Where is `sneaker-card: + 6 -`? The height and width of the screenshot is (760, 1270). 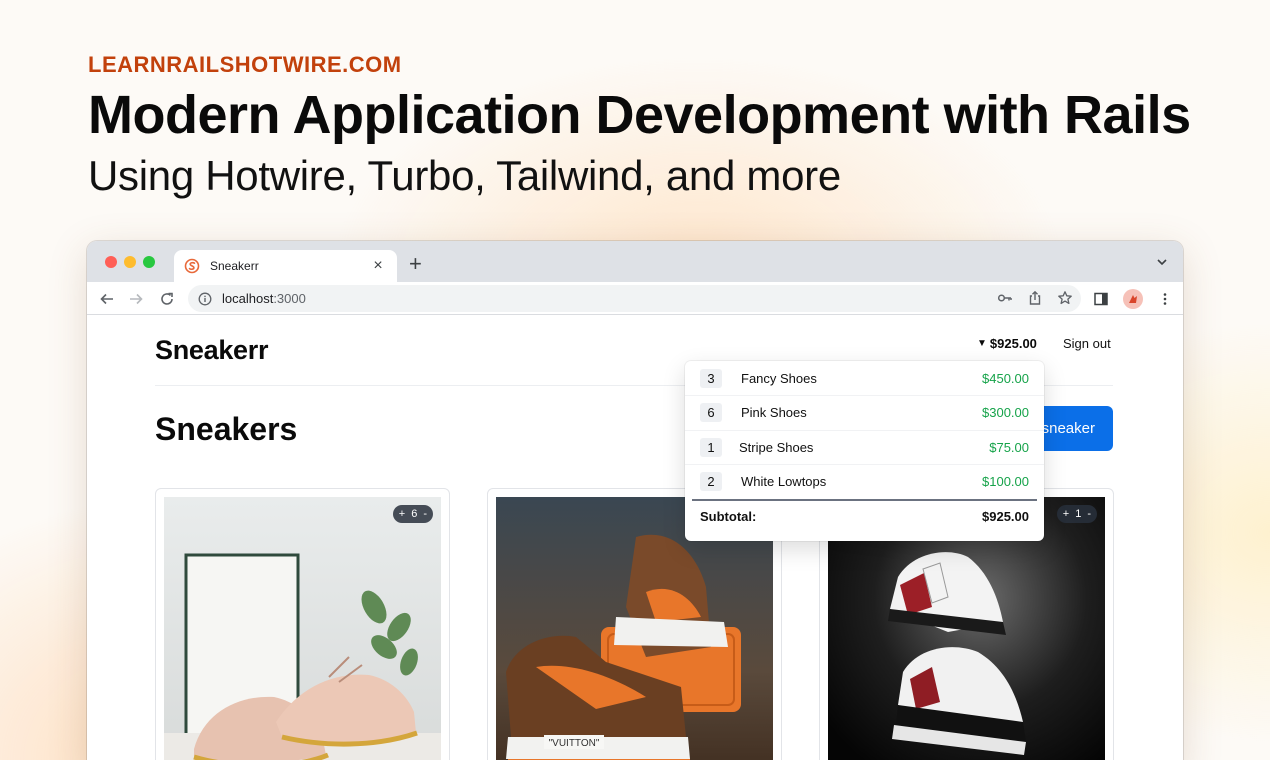
sneaker-card: + 6 - is located at coordinates (302, 624).